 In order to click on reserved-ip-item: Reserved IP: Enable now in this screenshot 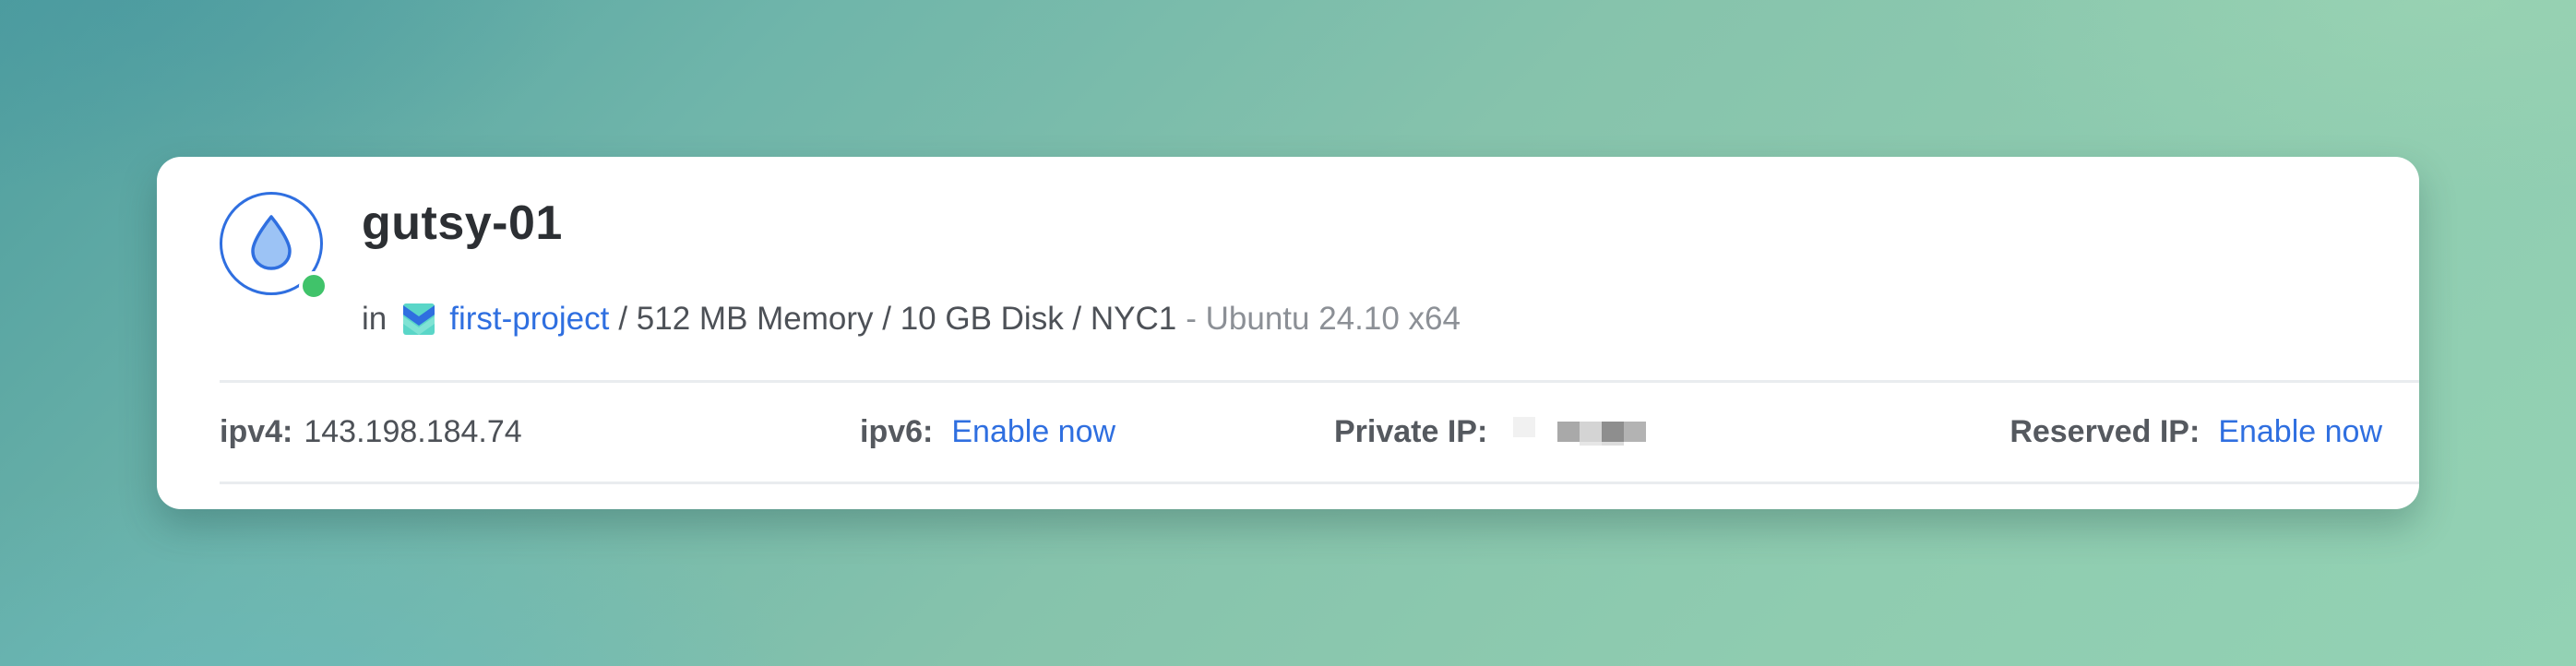, I will do `click(2196, 432)`.